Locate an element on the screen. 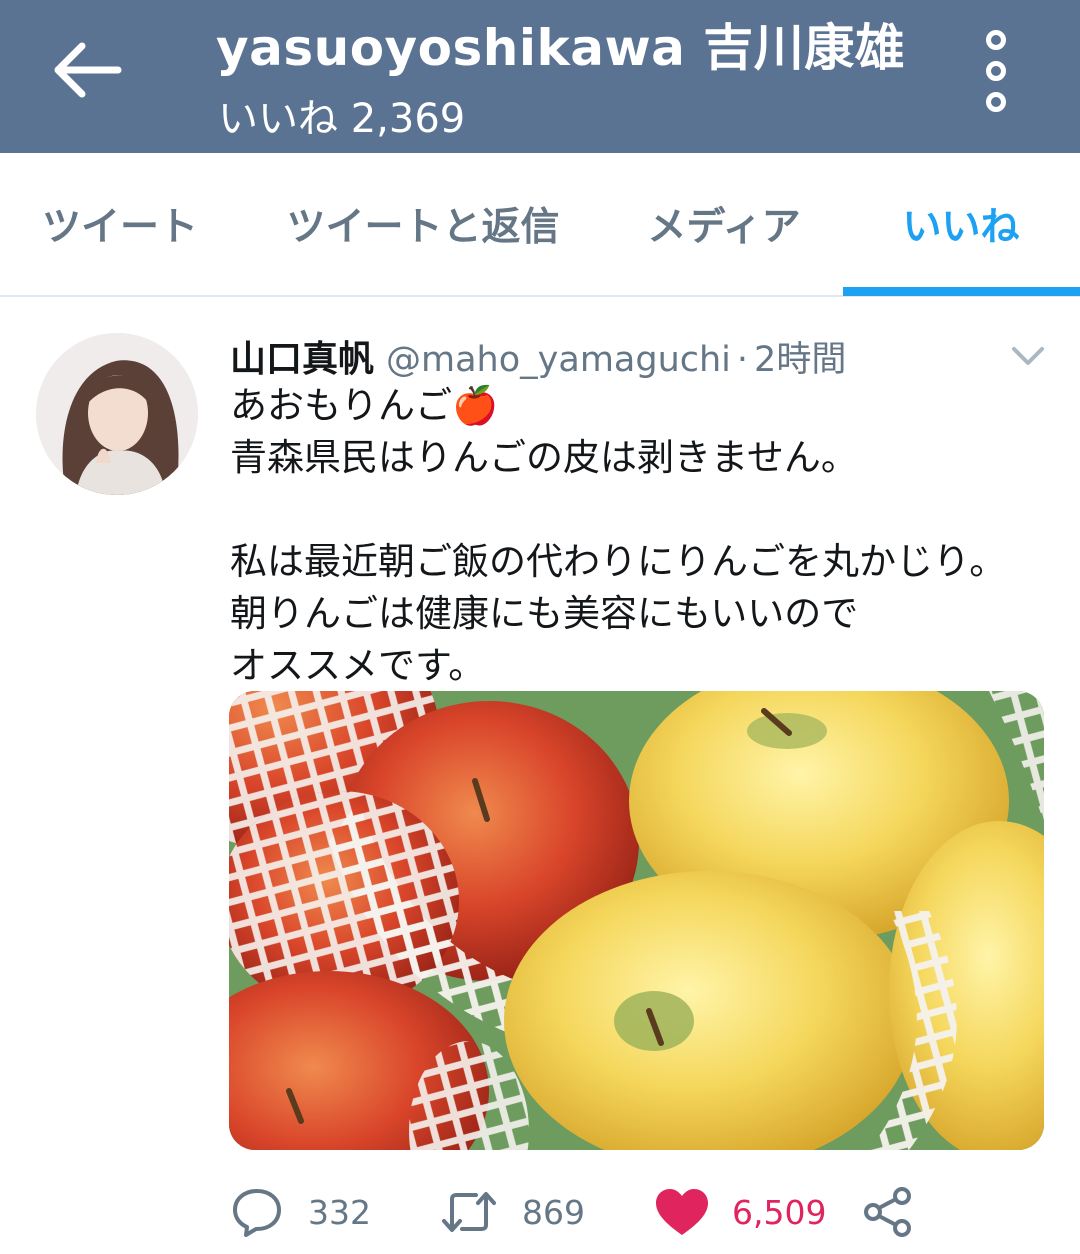  tab-tweets-and-replies: ツイートと返信 is located at coordinates (423, 224).